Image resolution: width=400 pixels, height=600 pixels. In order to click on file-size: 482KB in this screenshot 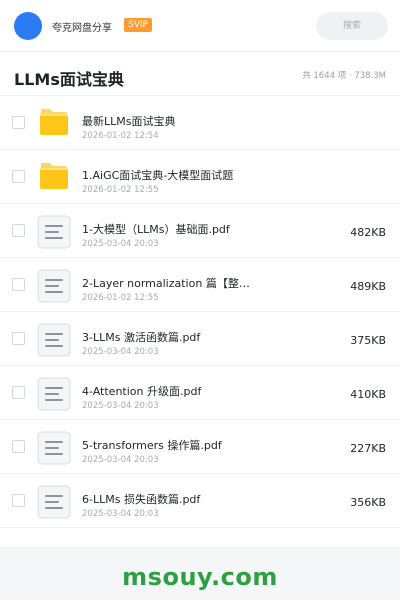, I will do `click(368, 232)`.